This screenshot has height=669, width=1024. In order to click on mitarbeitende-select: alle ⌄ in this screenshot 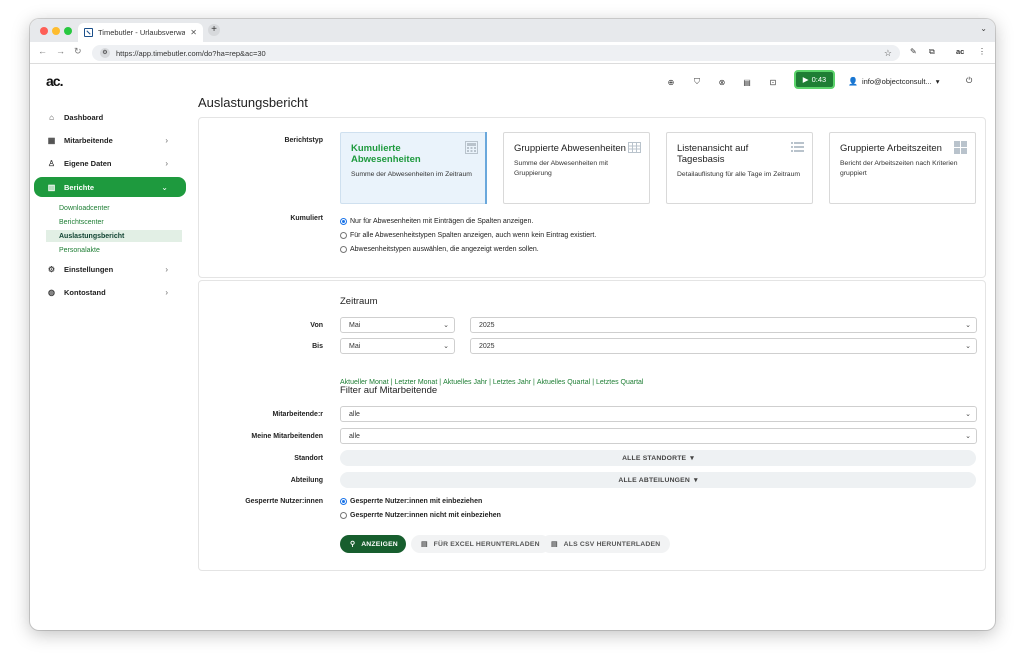, I will do `click(658, 414)`.